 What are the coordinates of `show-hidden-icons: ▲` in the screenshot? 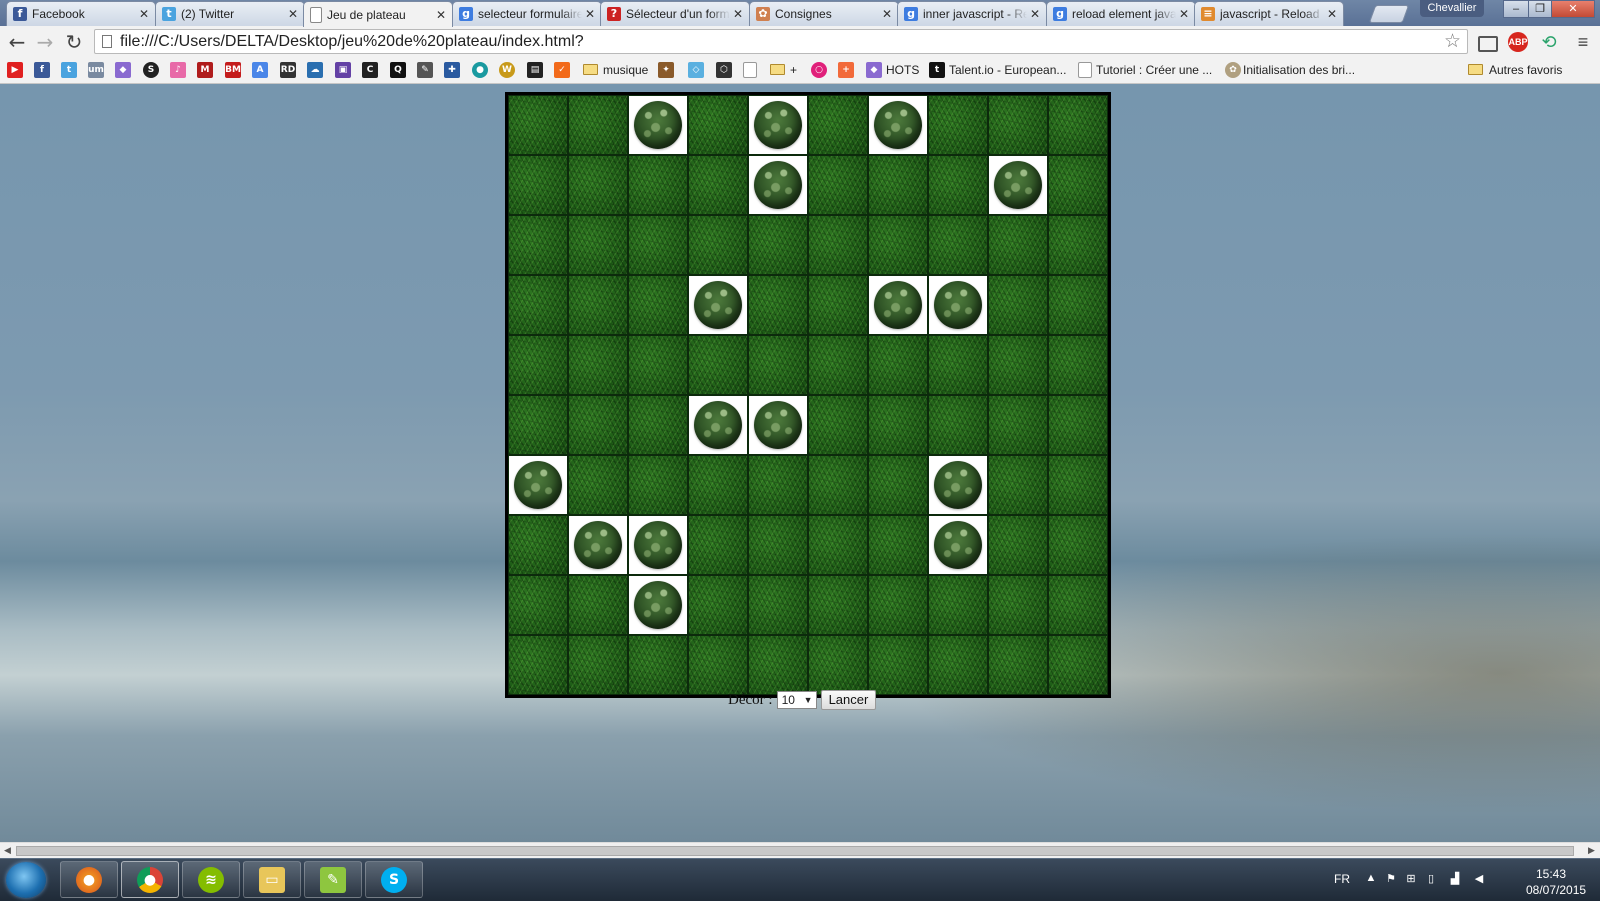 It's located at (1371, 879).